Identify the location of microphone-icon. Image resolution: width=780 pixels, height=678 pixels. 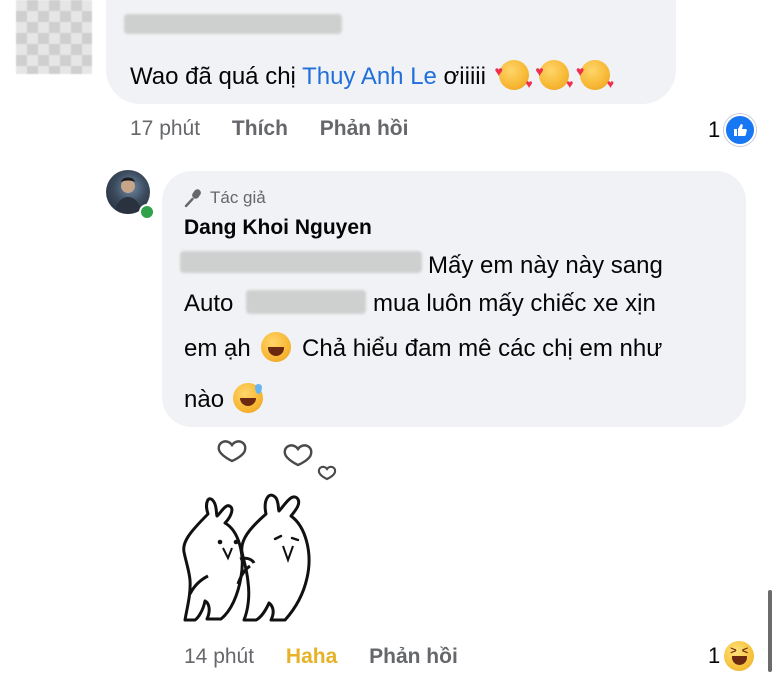
(192, 198).